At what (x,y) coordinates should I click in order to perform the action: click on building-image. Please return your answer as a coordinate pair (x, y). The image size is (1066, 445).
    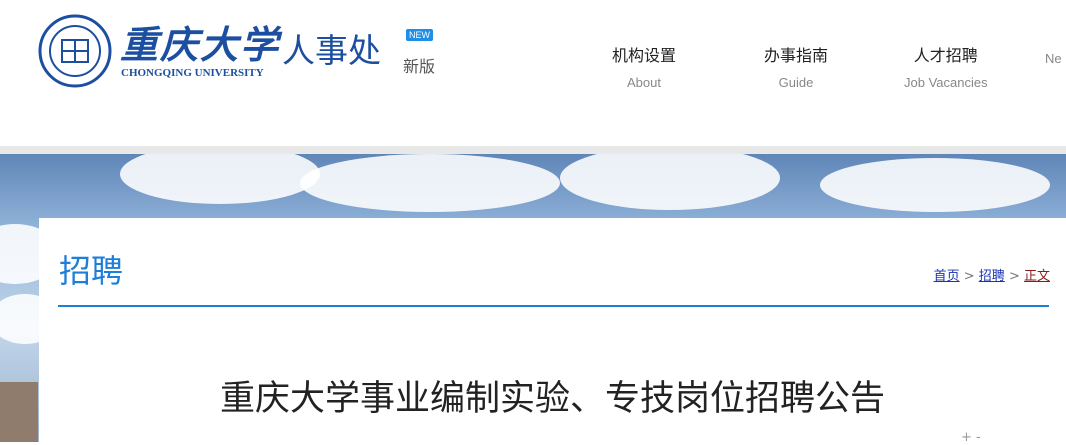
    Looking at the image, I should click on (19, 412).